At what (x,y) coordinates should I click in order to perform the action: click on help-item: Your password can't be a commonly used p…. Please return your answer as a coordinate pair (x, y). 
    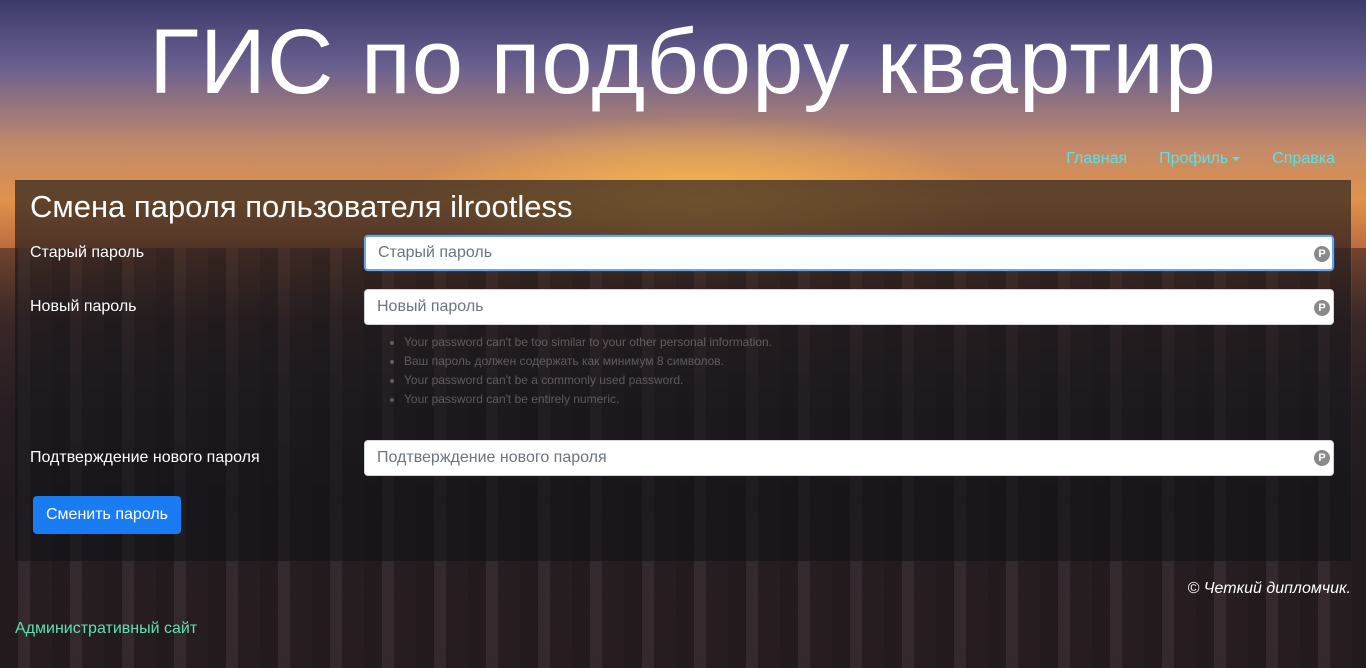
    Looking at the image, I should click on (588, 380).